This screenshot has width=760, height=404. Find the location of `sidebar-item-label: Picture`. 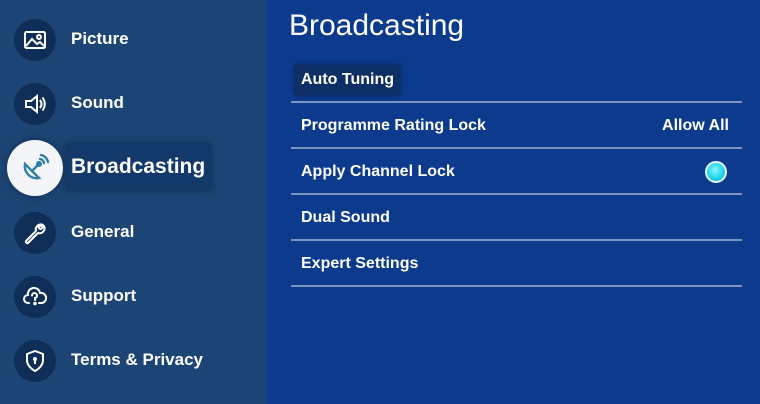

sidebar-item-label: Picture is located at coordinates (100, 38).